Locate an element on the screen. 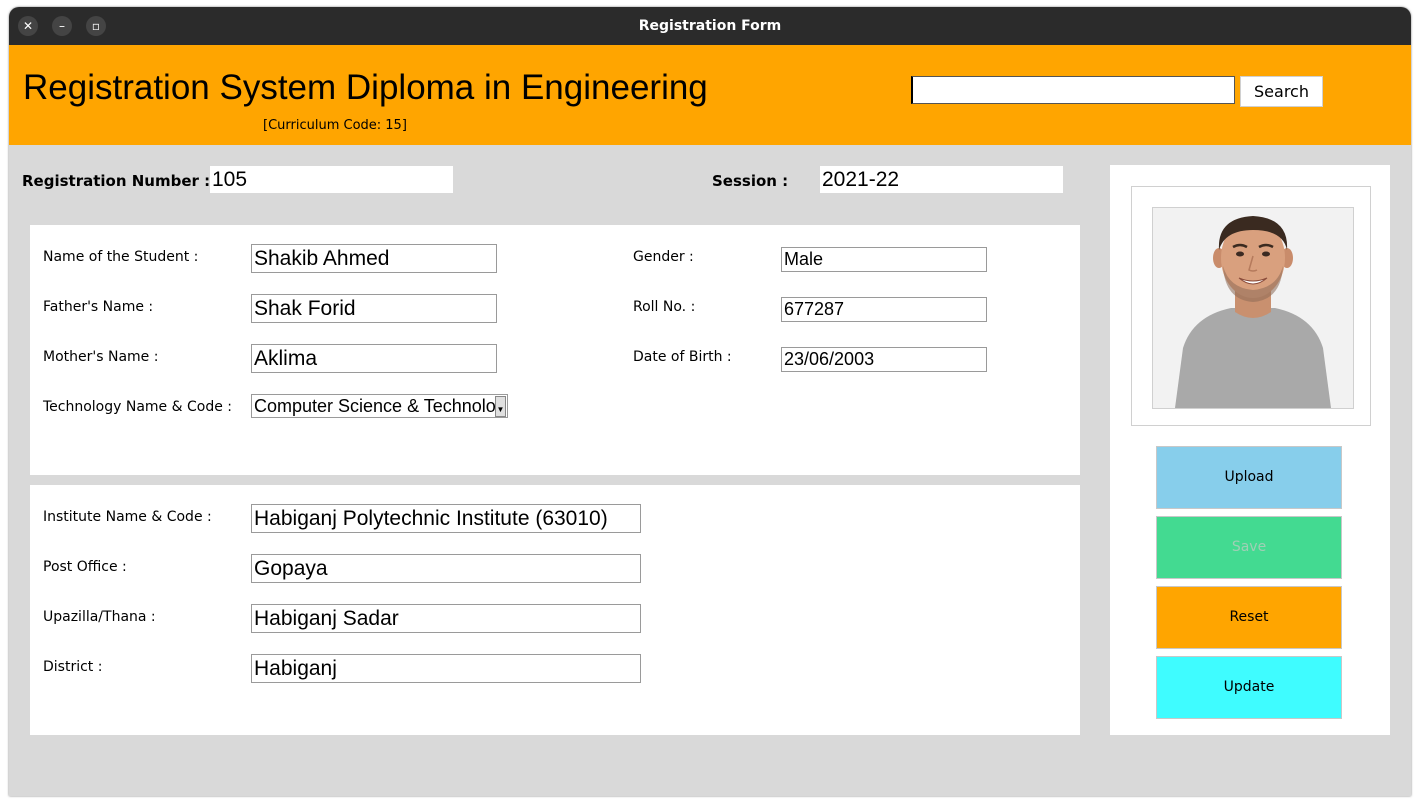 The height and width of the screenshot is (805, 1420). roll-label: Roll No. : is located at coordinates (664, 307).